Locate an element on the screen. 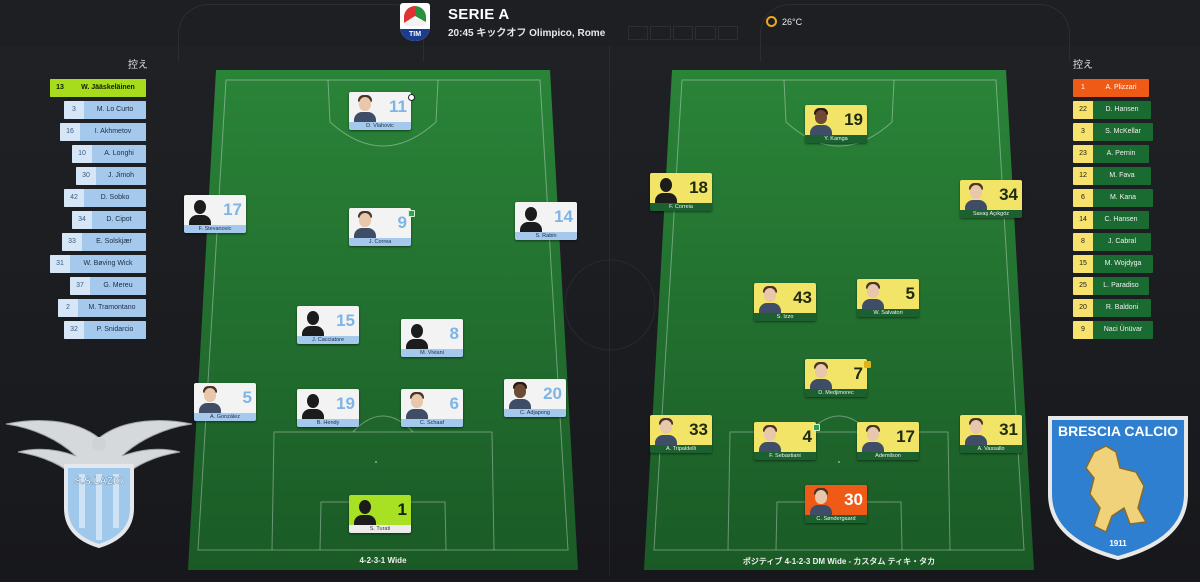 Image resolution: width=1200 pixels, height=582 pixels. away-player-card: 43 S. Izzo is located at coordinates (785, 302).